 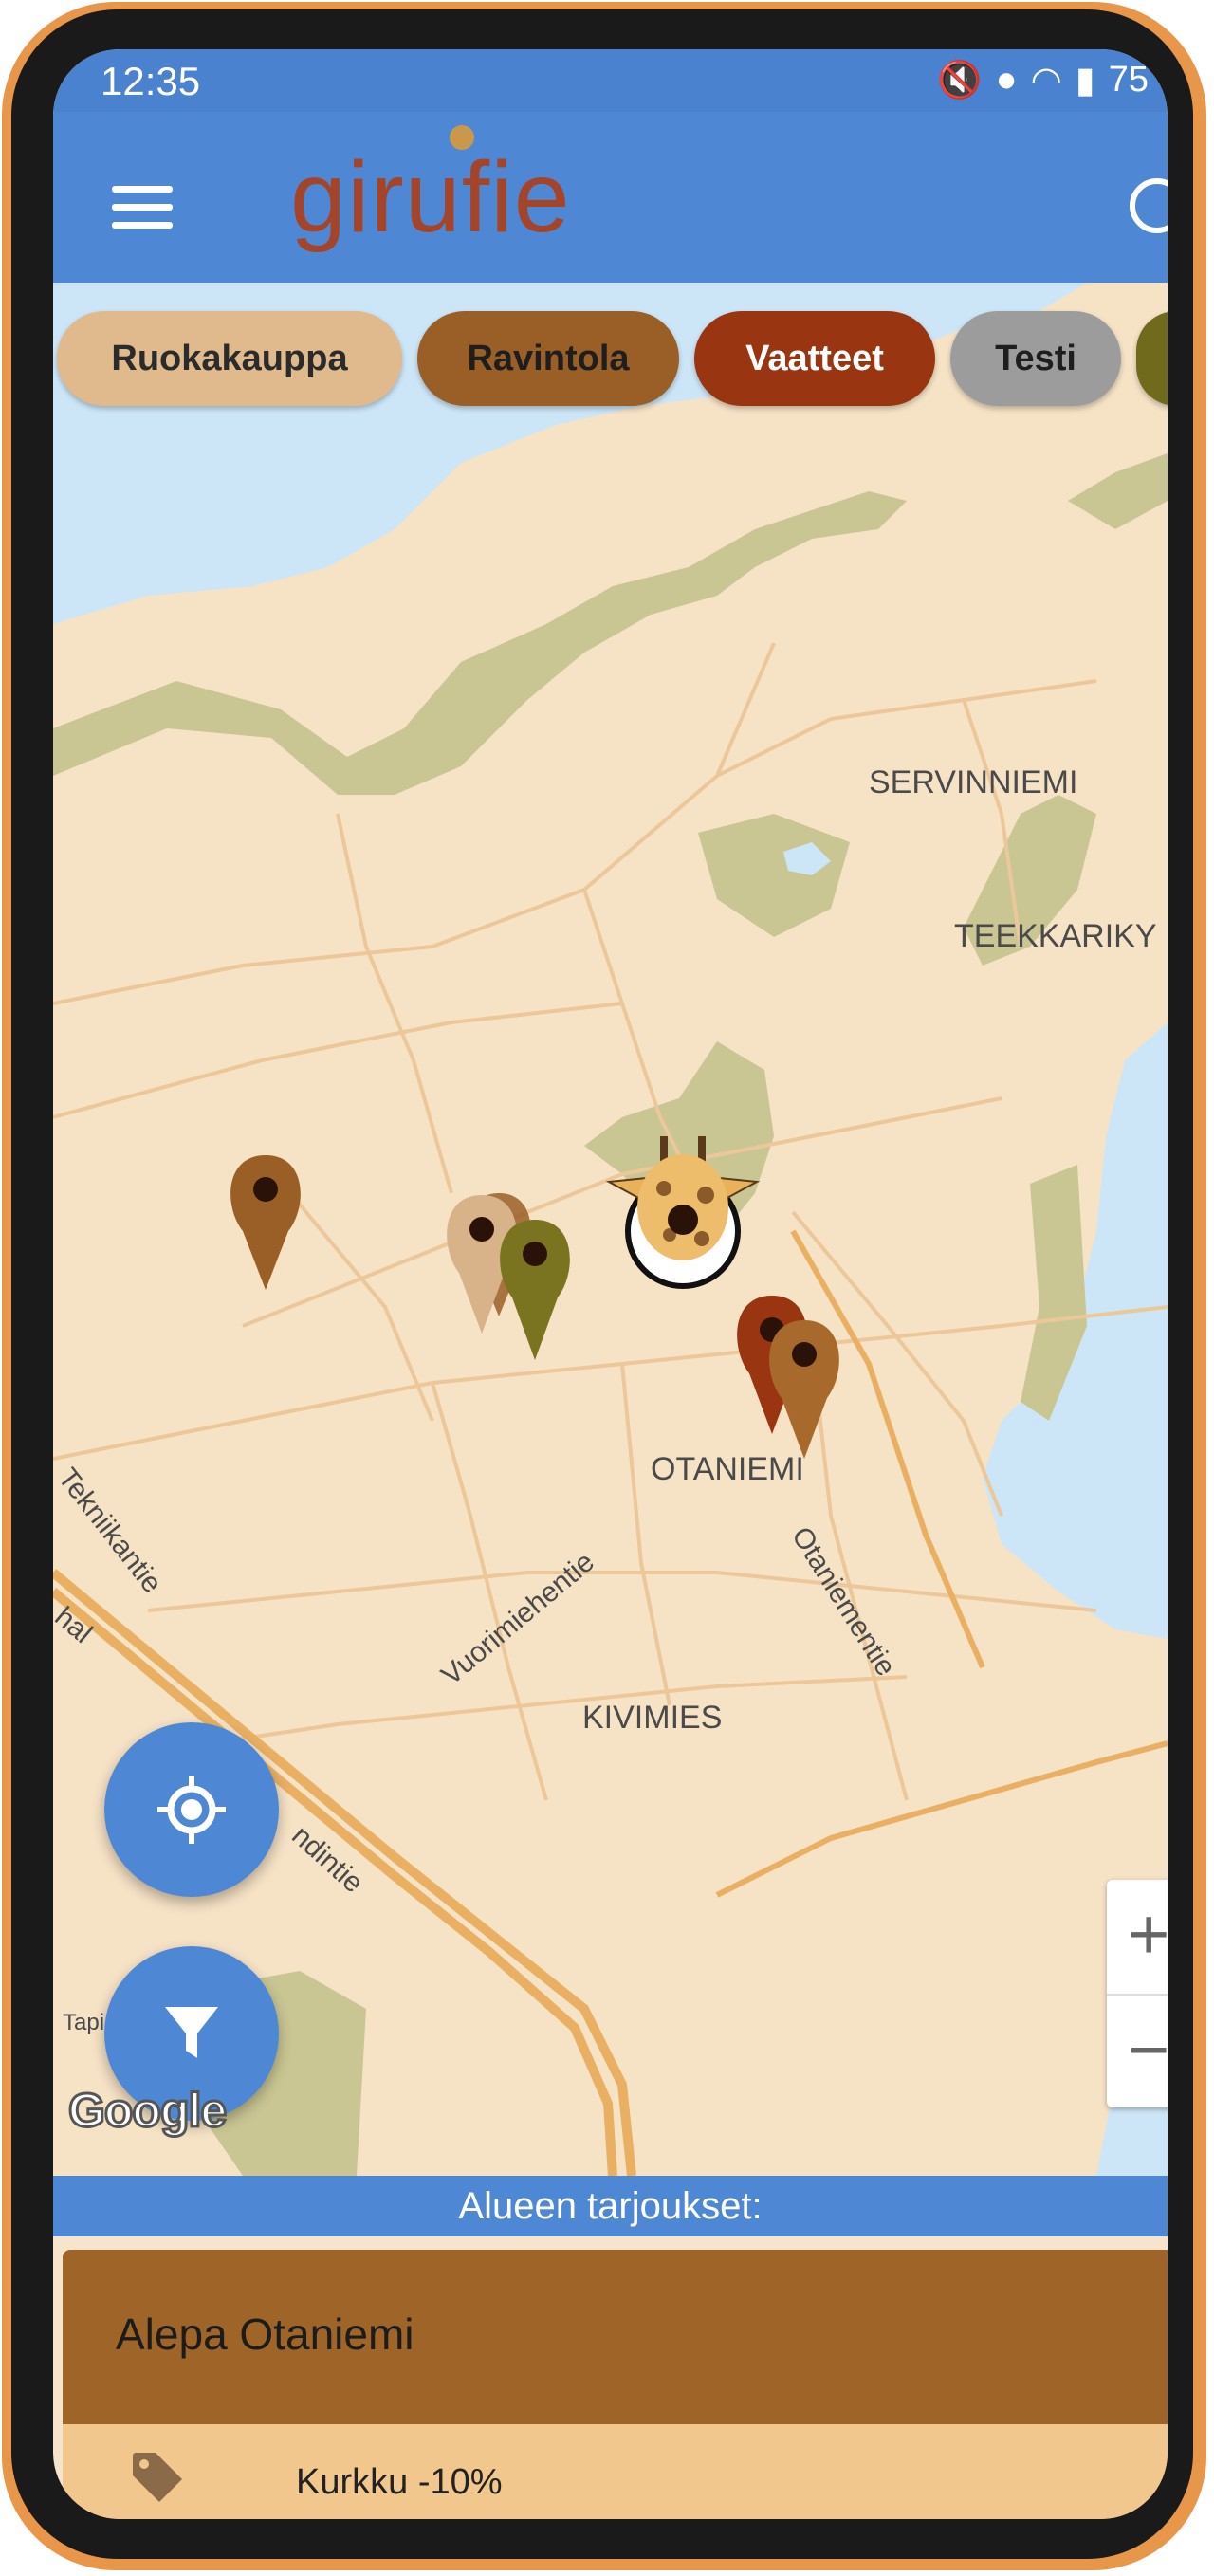 I want to click on offer-item: Kurkku -10%, so click(x=615, y=2471).